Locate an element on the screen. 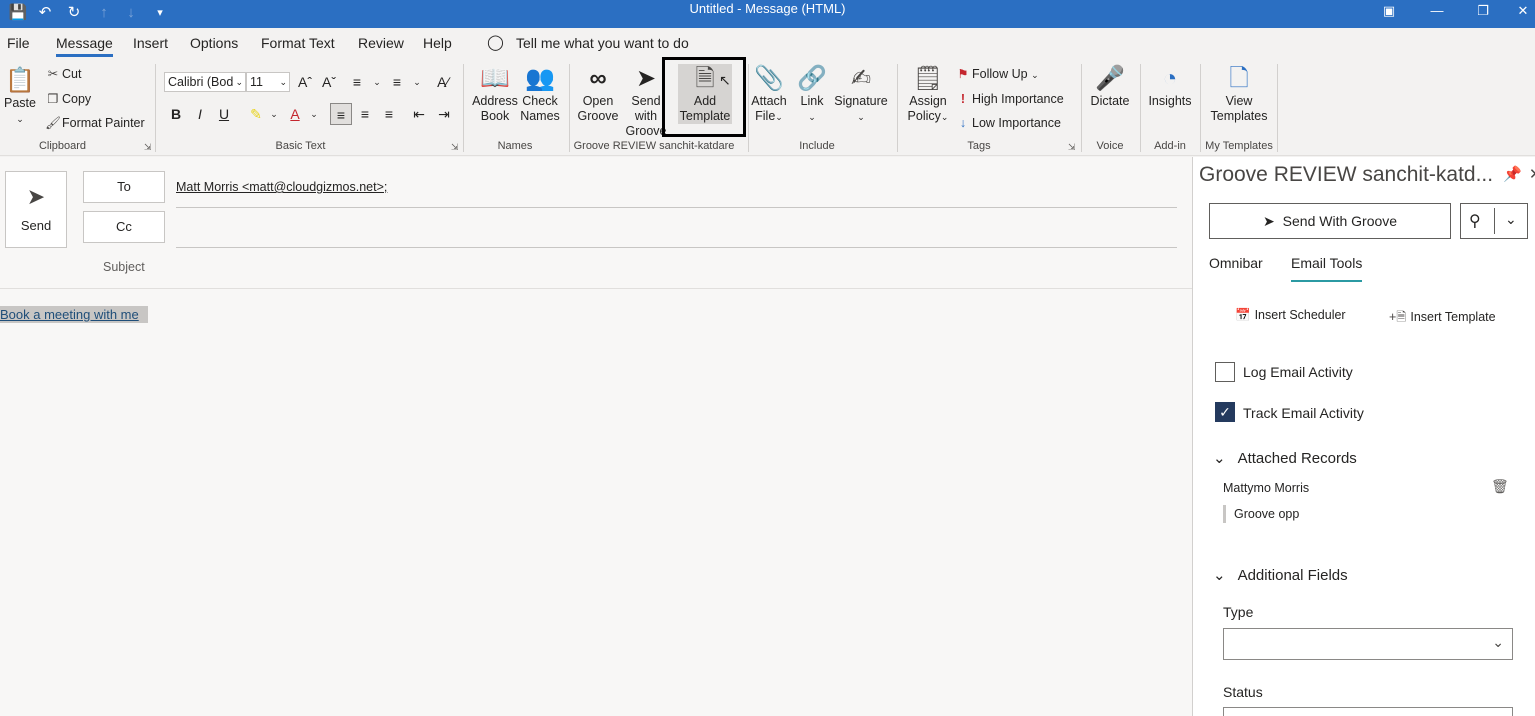  track-email-checkbox: ✓ is located at coordinates (1225, 412).